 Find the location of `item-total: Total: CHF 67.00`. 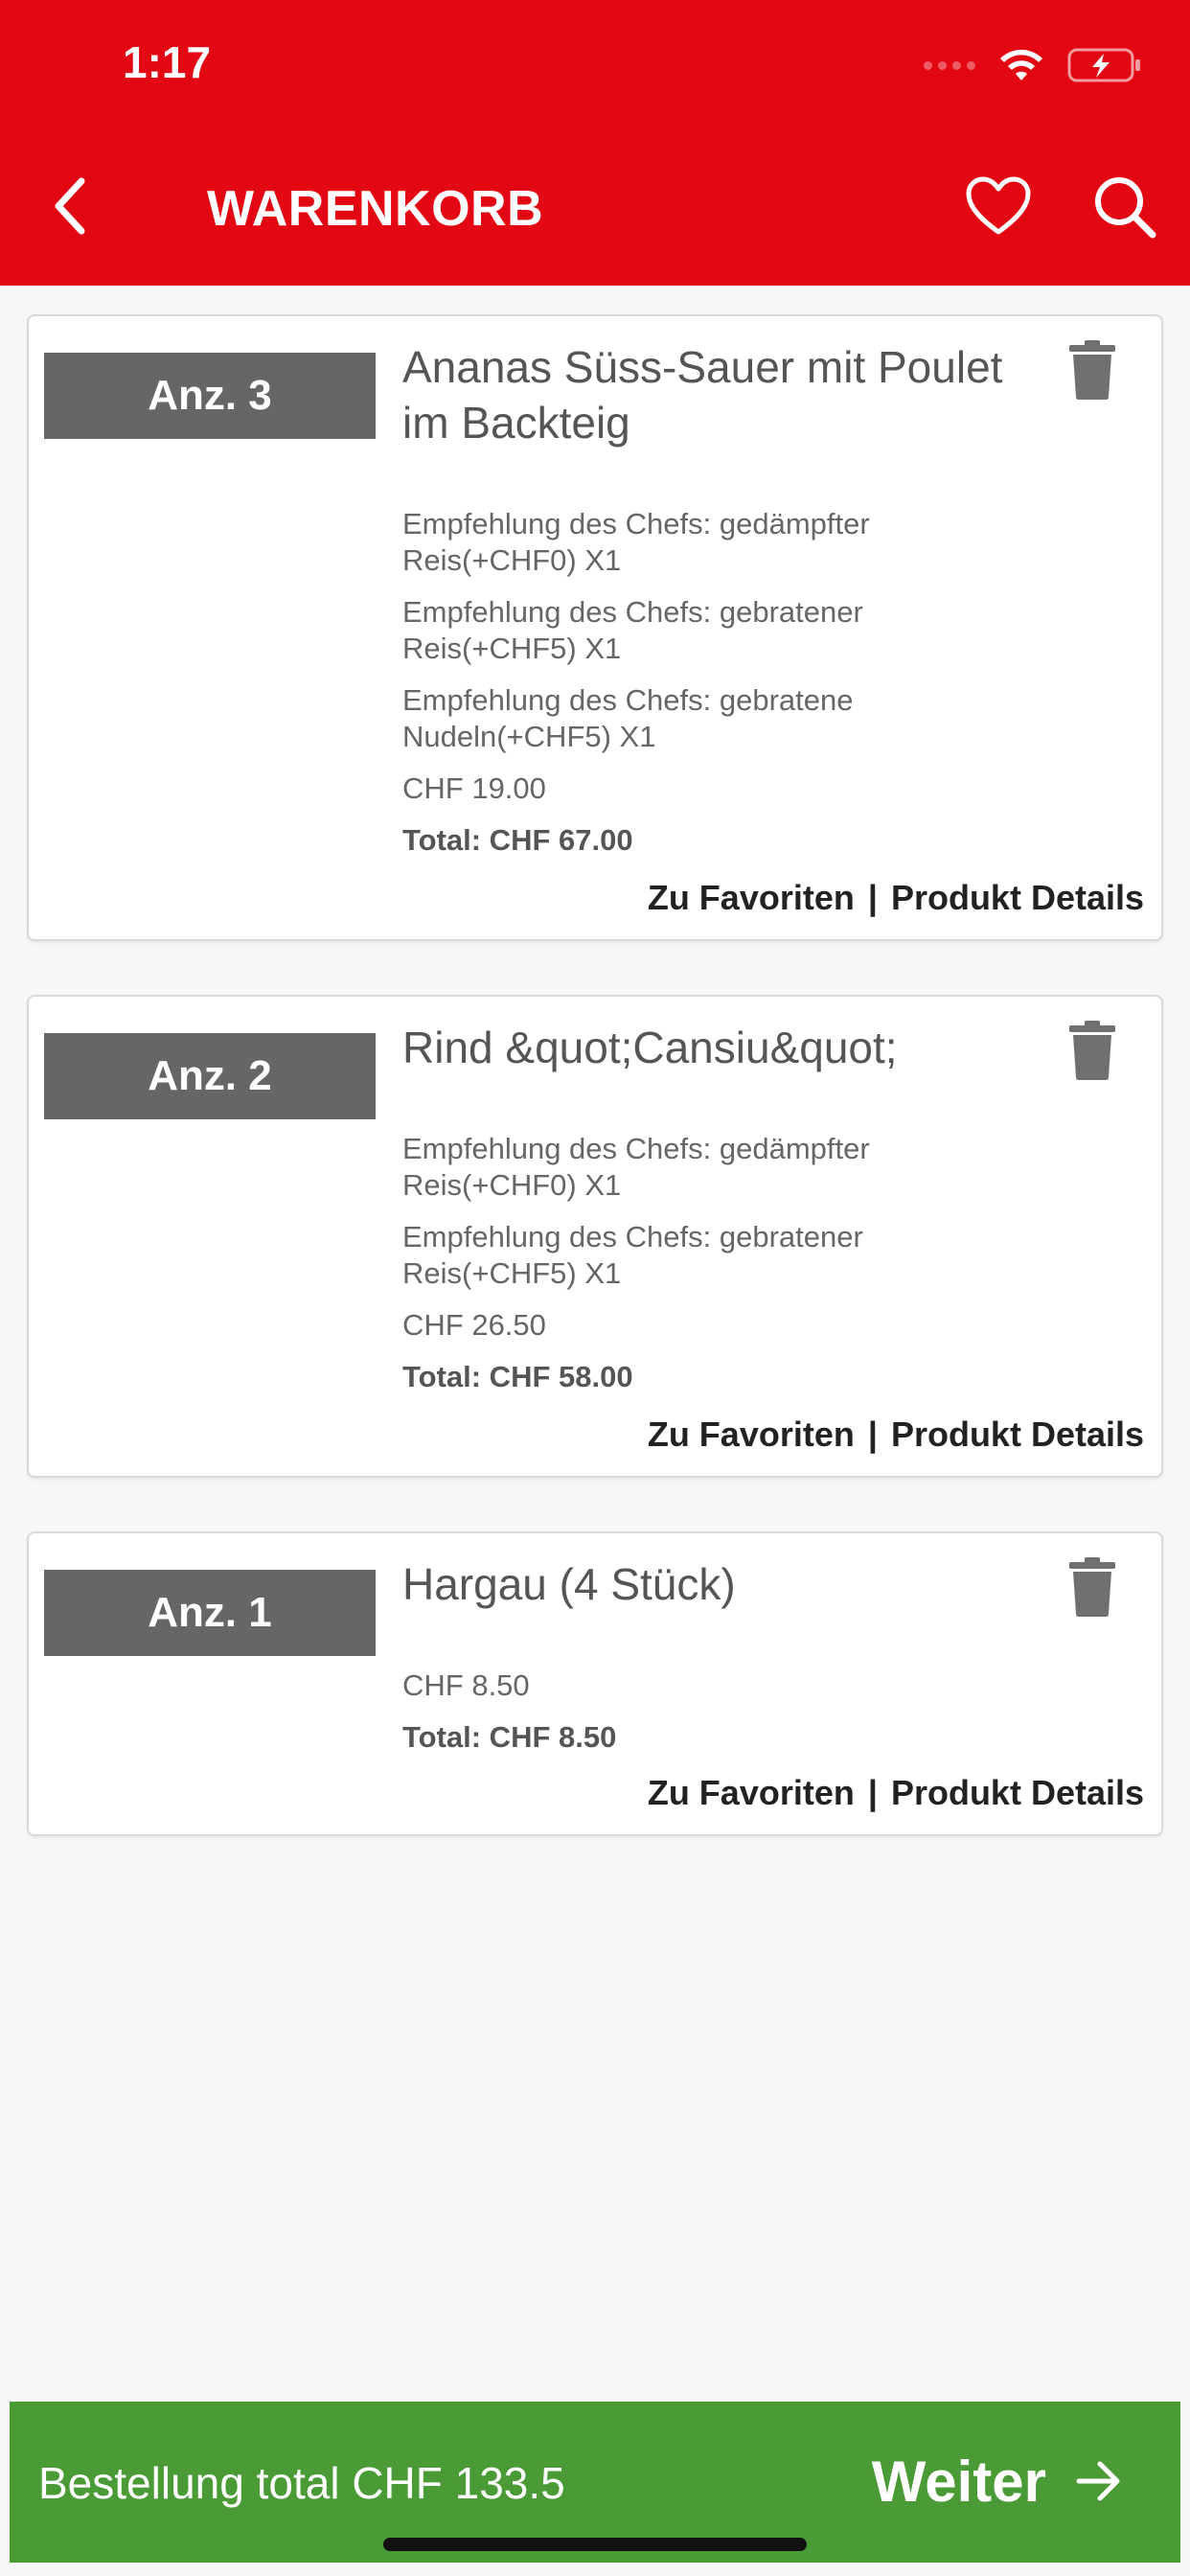

item-total: Total: CHF 67.00 is located at coordinates (517, 840).